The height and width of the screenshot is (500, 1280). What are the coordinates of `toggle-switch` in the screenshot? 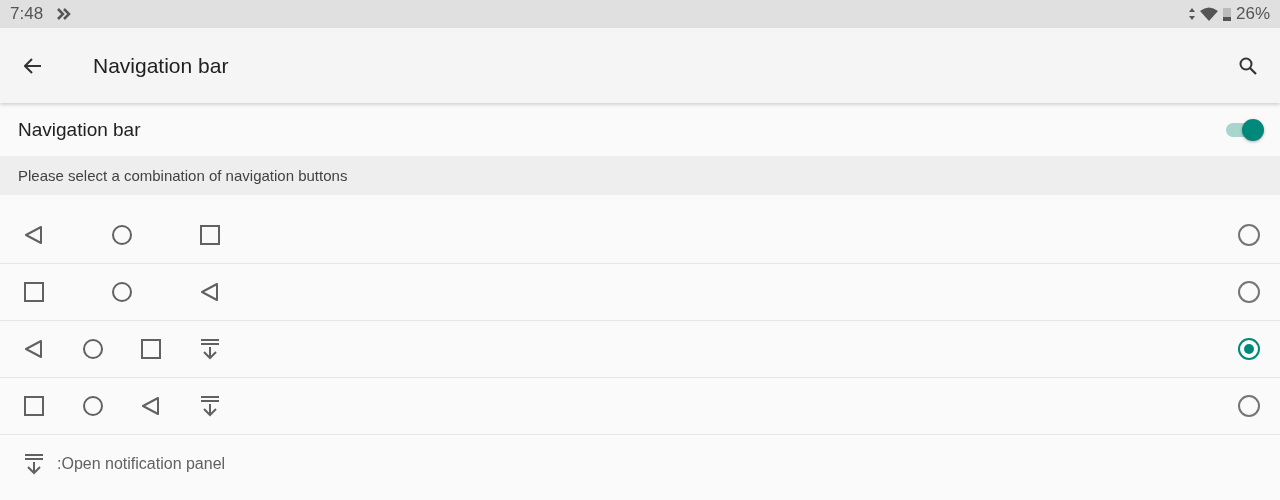 It's located at (1244, 130).